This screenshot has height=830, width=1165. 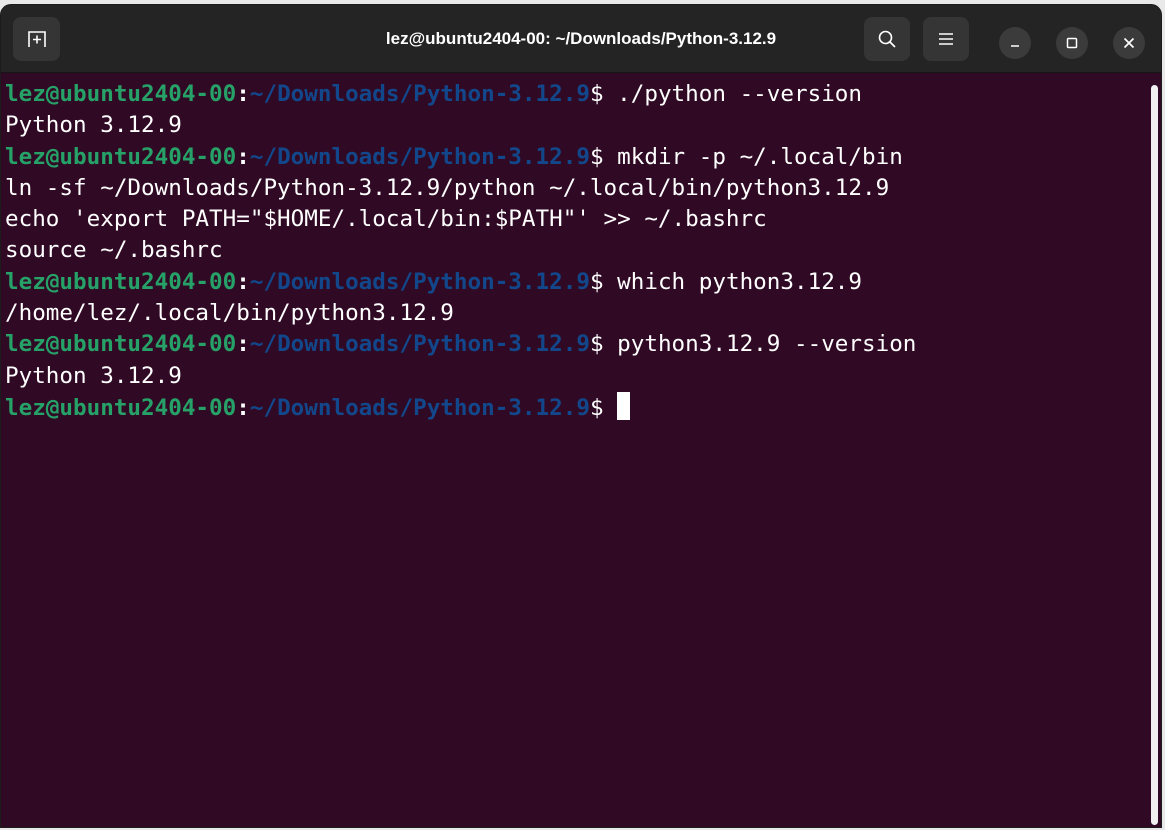 I want to click on command-text: mkdir -p ~/.local/bin, so click(x=753, y=156).